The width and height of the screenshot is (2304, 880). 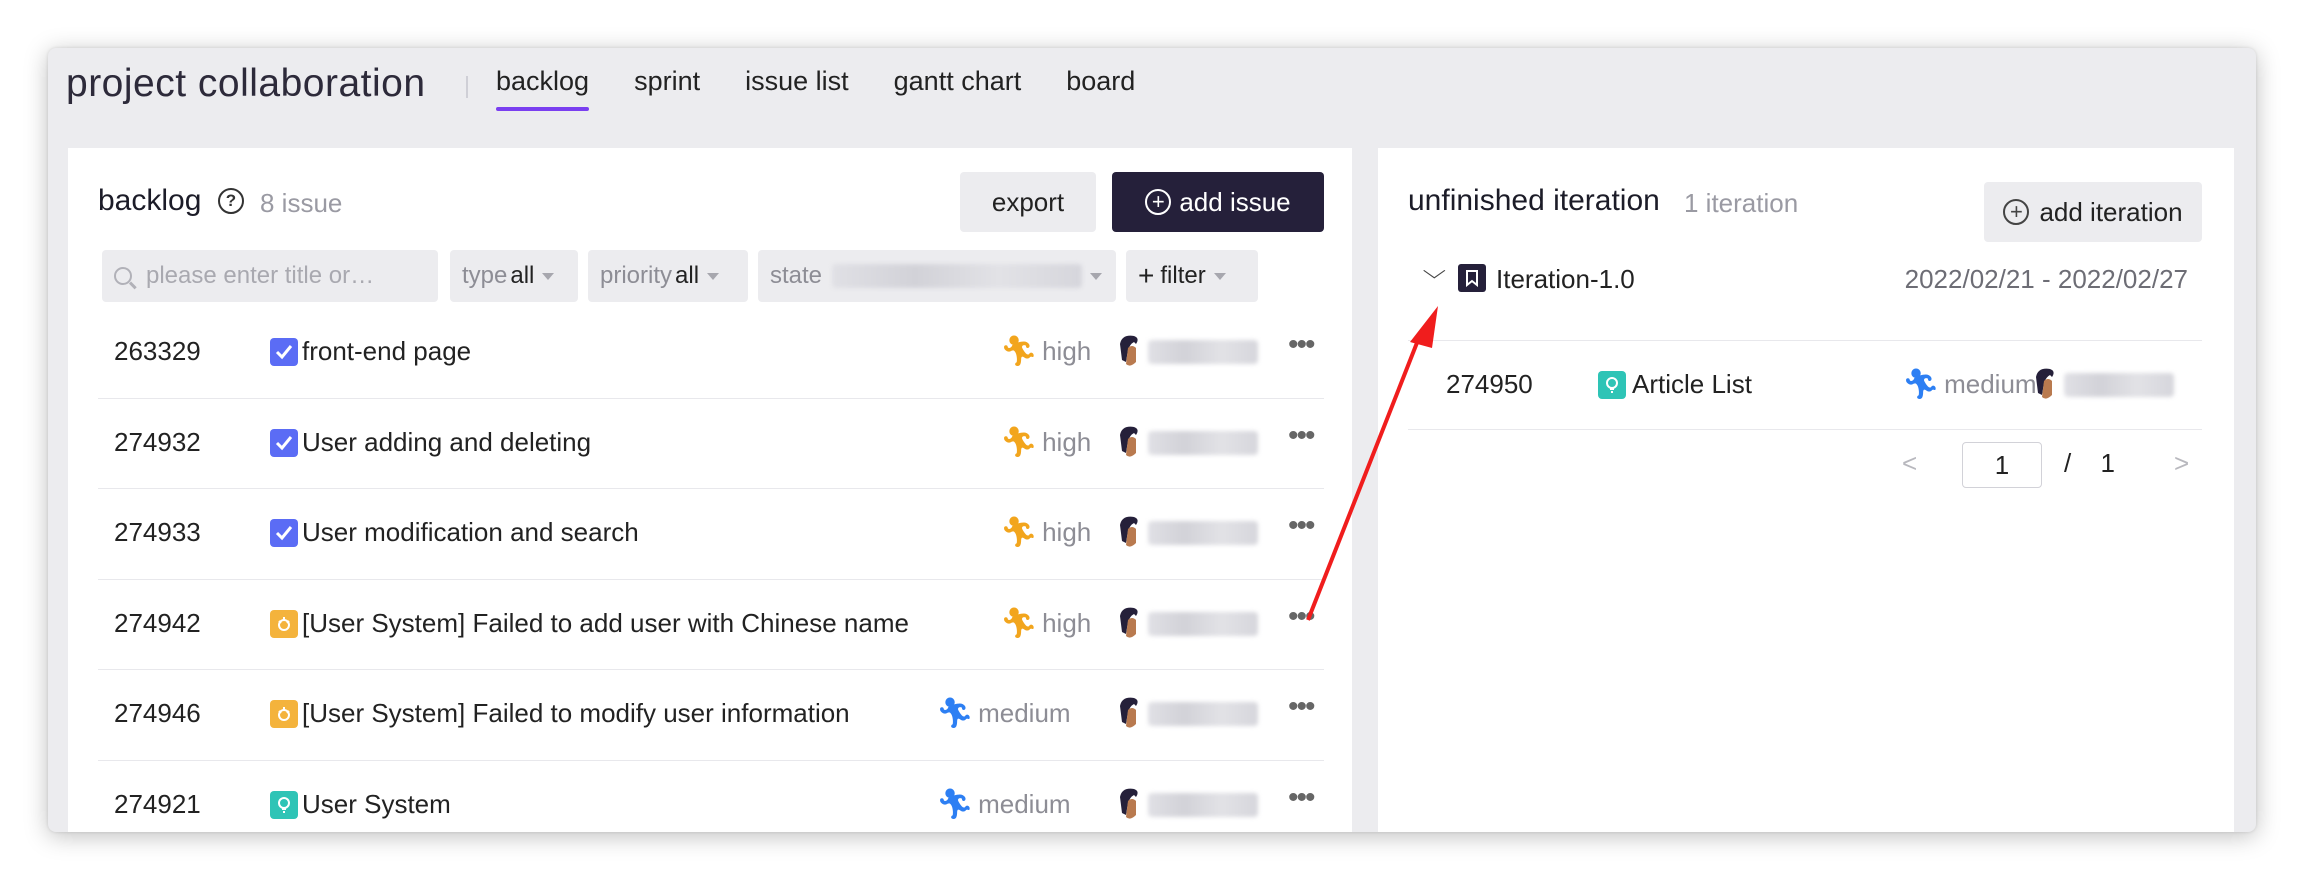 What do you see at coordinates (2089, 463) in the screenshot?
I see `page-total: / 1` at bounding box center [2089, 463].